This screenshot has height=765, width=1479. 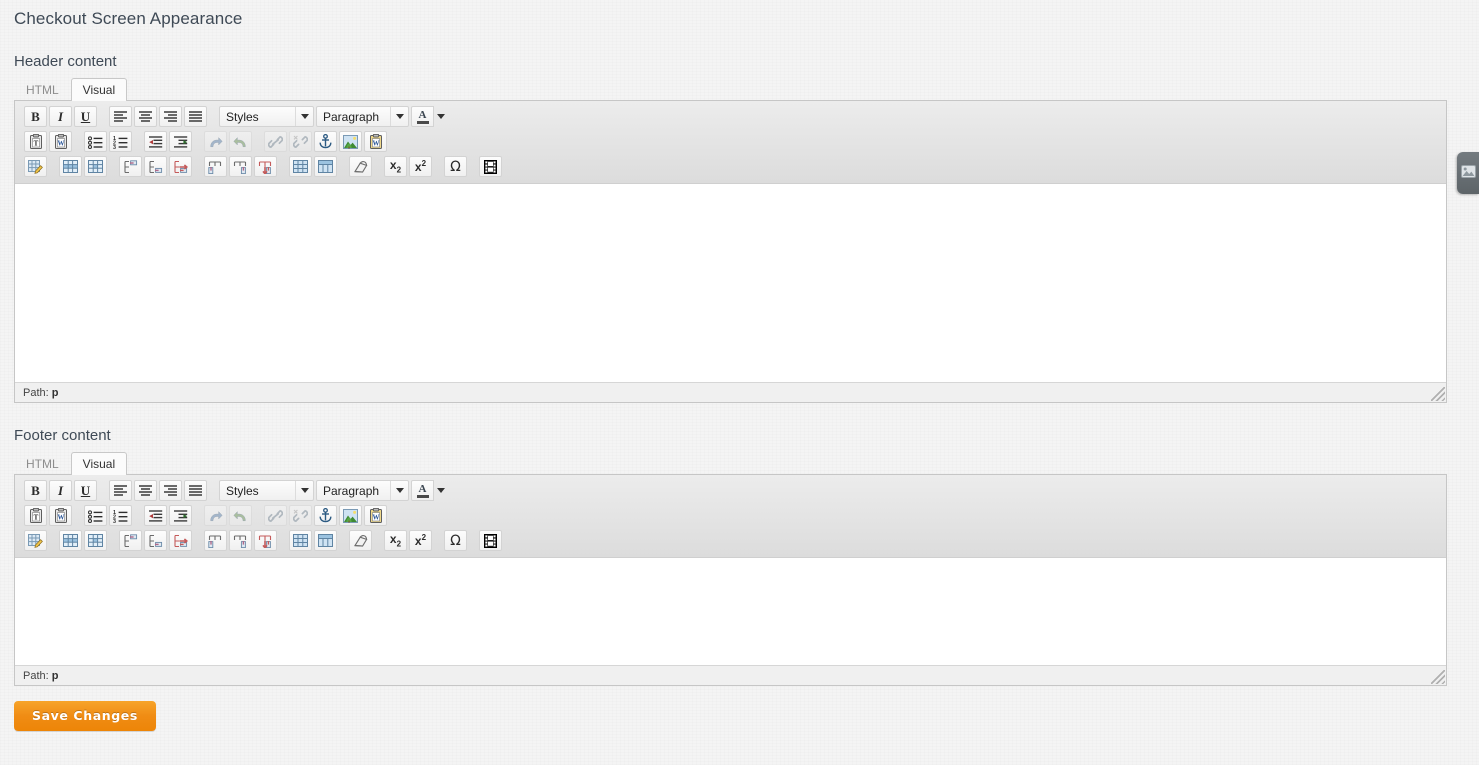 What do you see at coordinates (746, 463) in the screenshot?
I see `editor-mode-tabs: HTML Visual` at bounding box center [746, 463].